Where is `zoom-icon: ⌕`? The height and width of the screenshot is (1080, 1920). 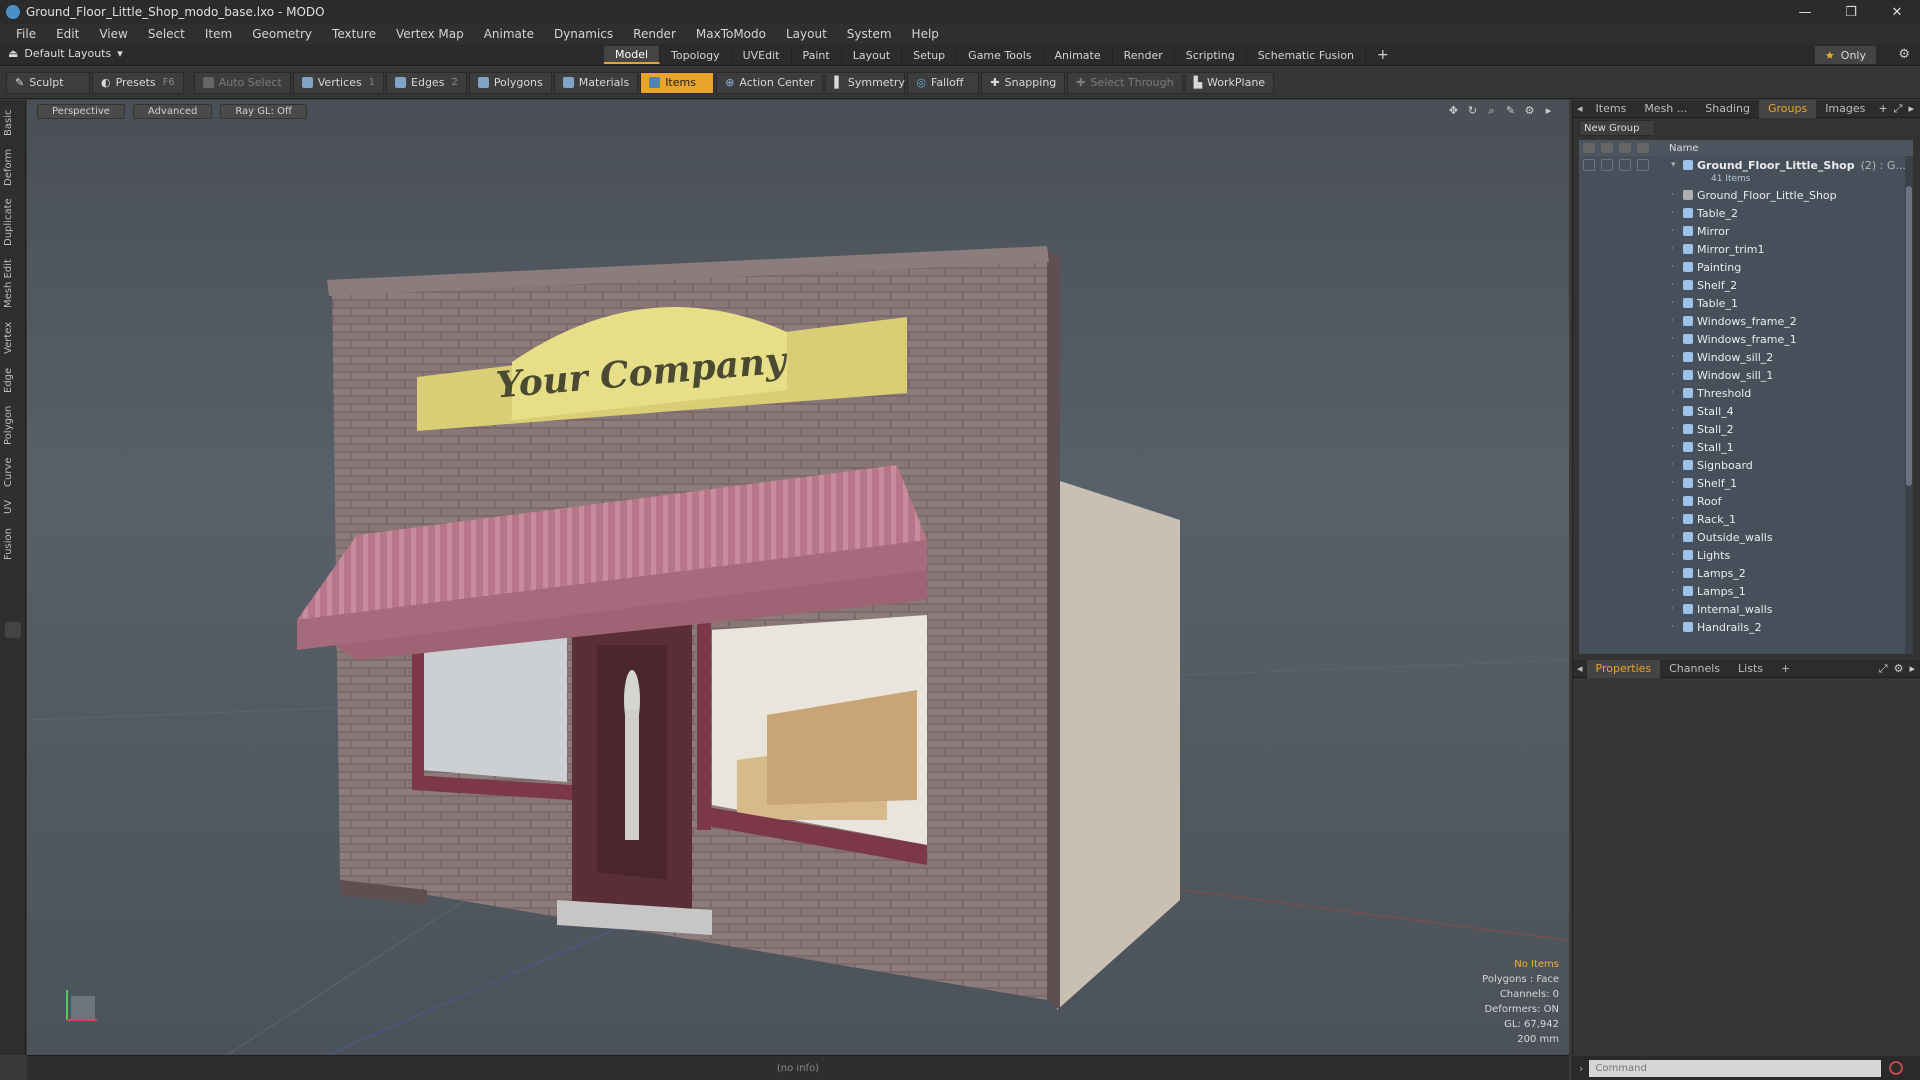 zoom-icon: ⌕ is located at coordinates (1491, 110).